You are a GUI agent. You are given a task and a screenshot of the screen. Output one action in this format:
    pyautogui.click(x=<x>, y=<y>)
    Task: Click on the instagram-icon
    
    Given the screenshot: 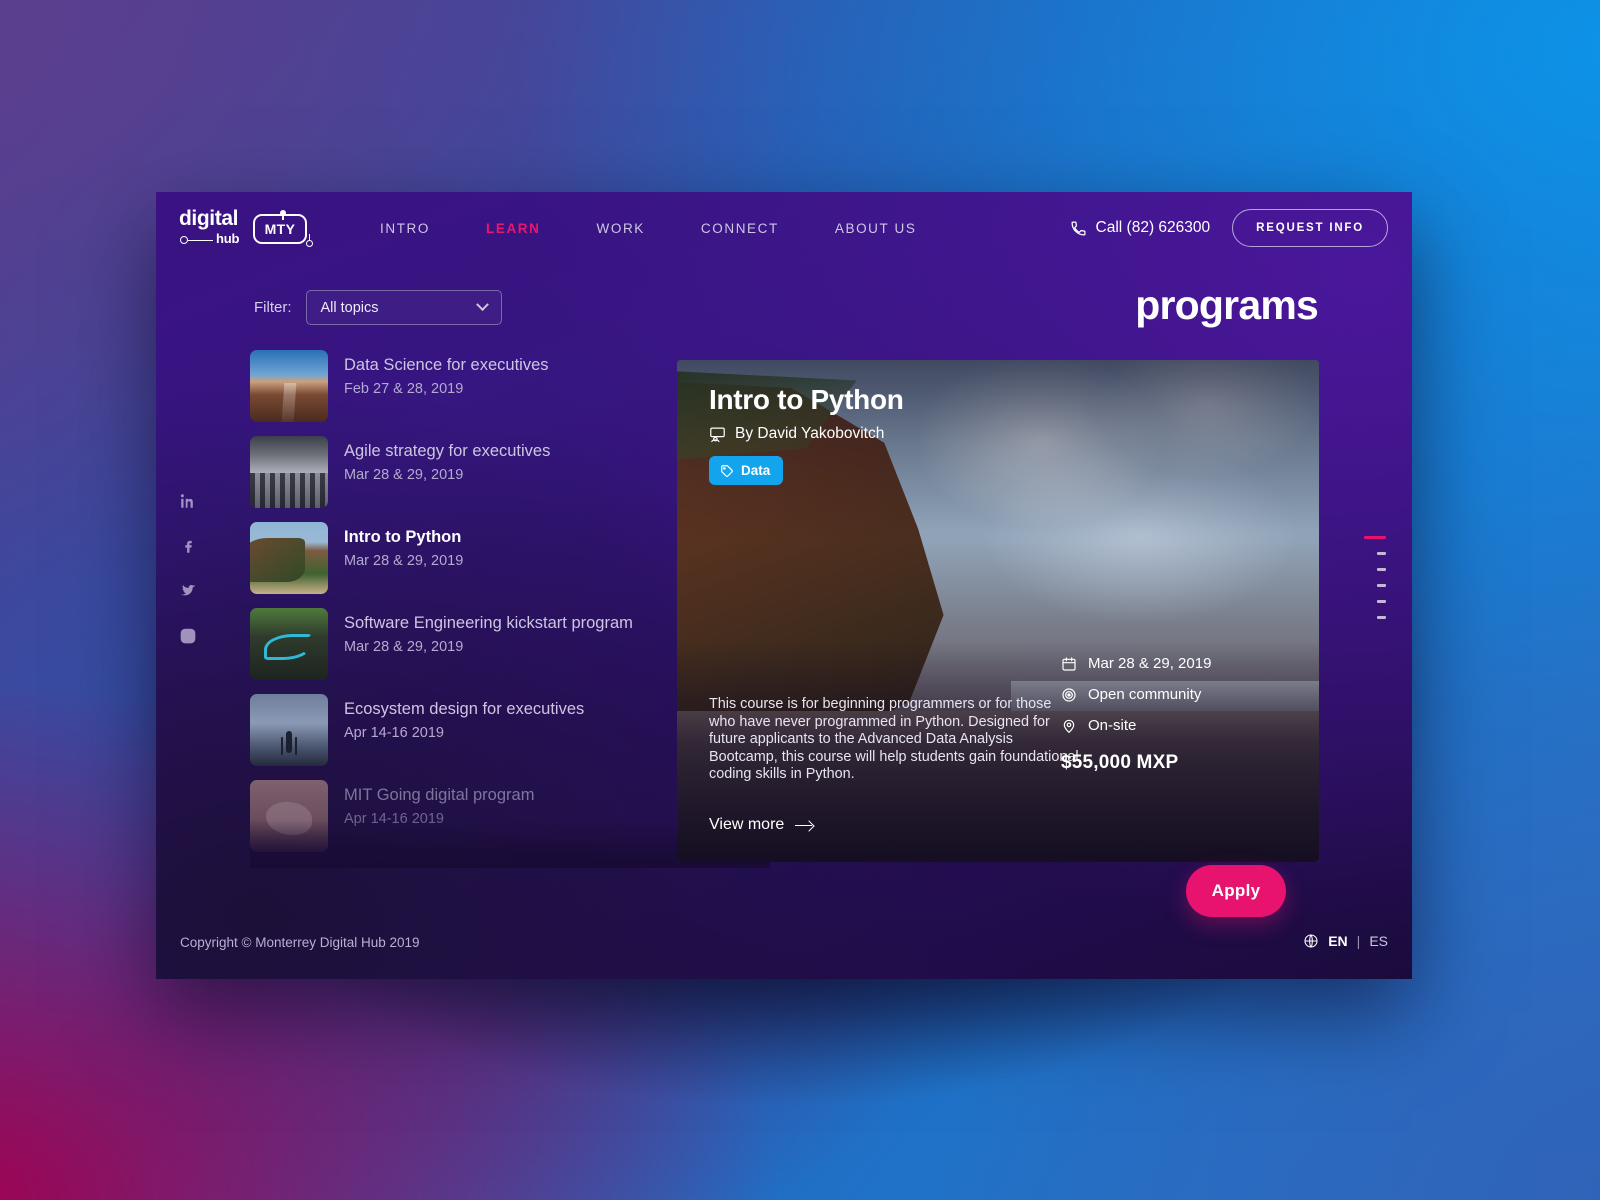 What is the action you would take?
    pyautogui.click(x=188, y=636)
    